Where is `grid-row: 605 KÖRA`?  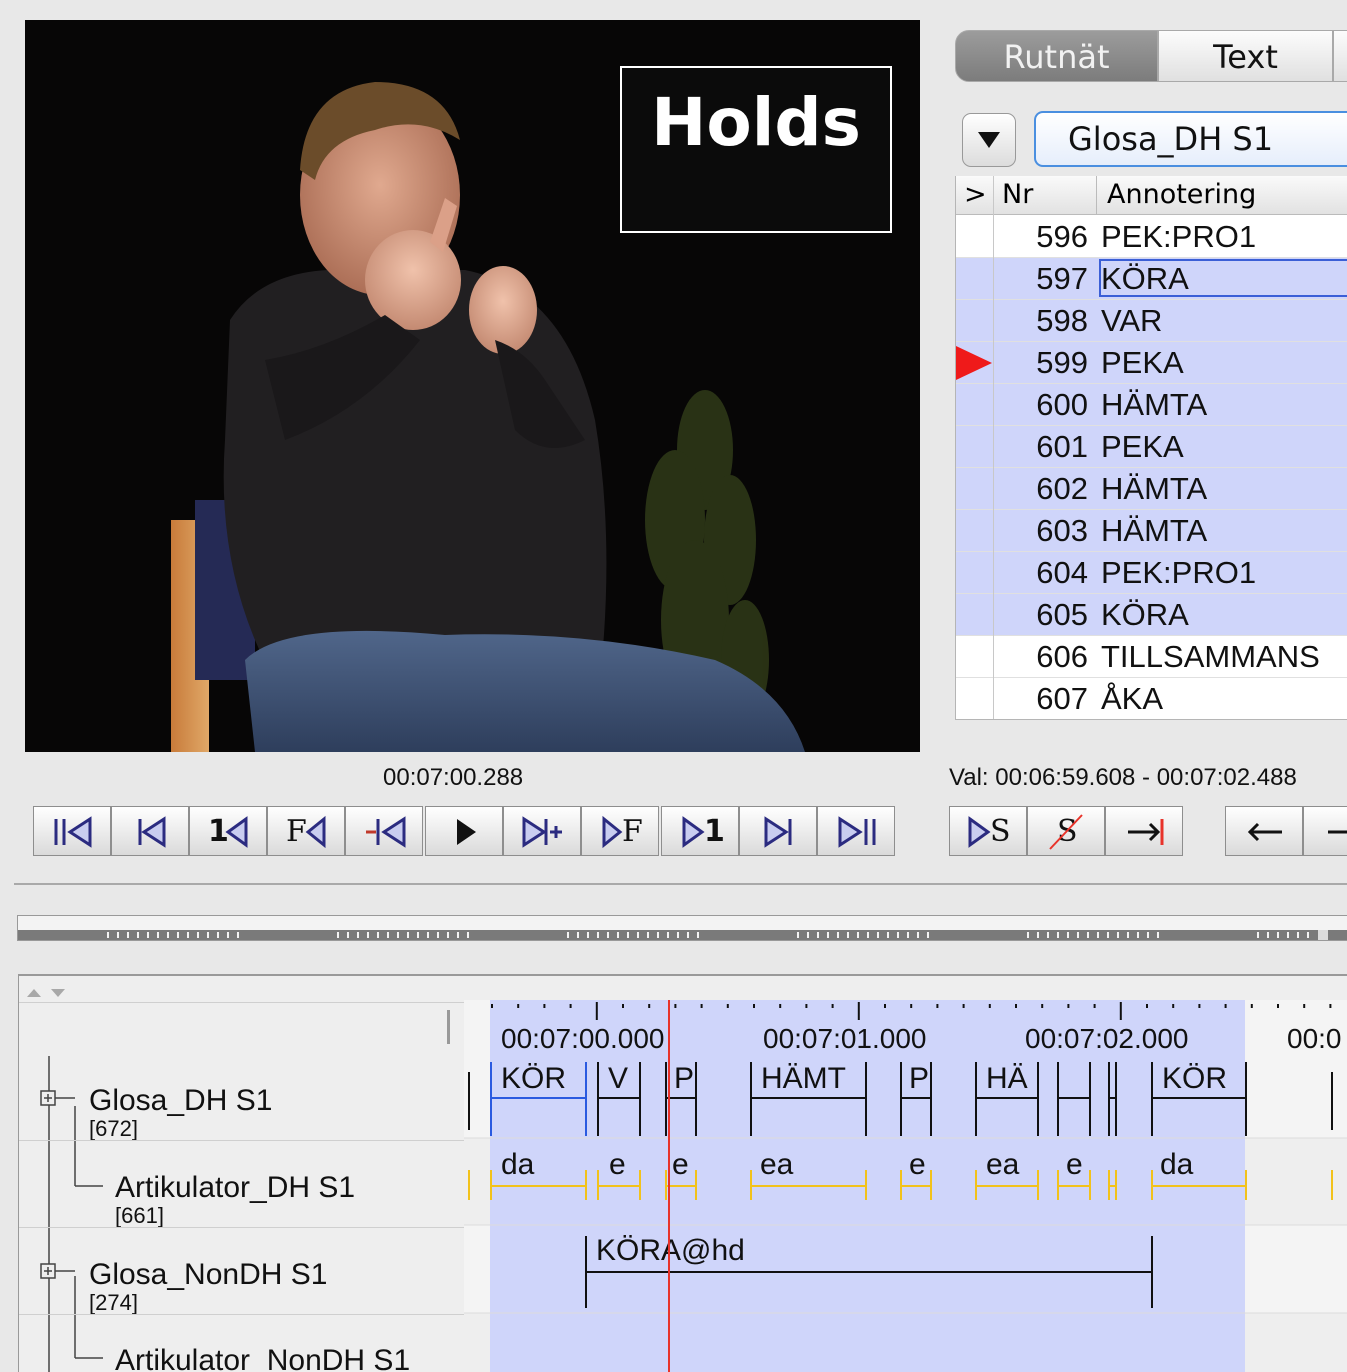
grid-row: 605 KÖRA is located at coordinates (1151, 615).